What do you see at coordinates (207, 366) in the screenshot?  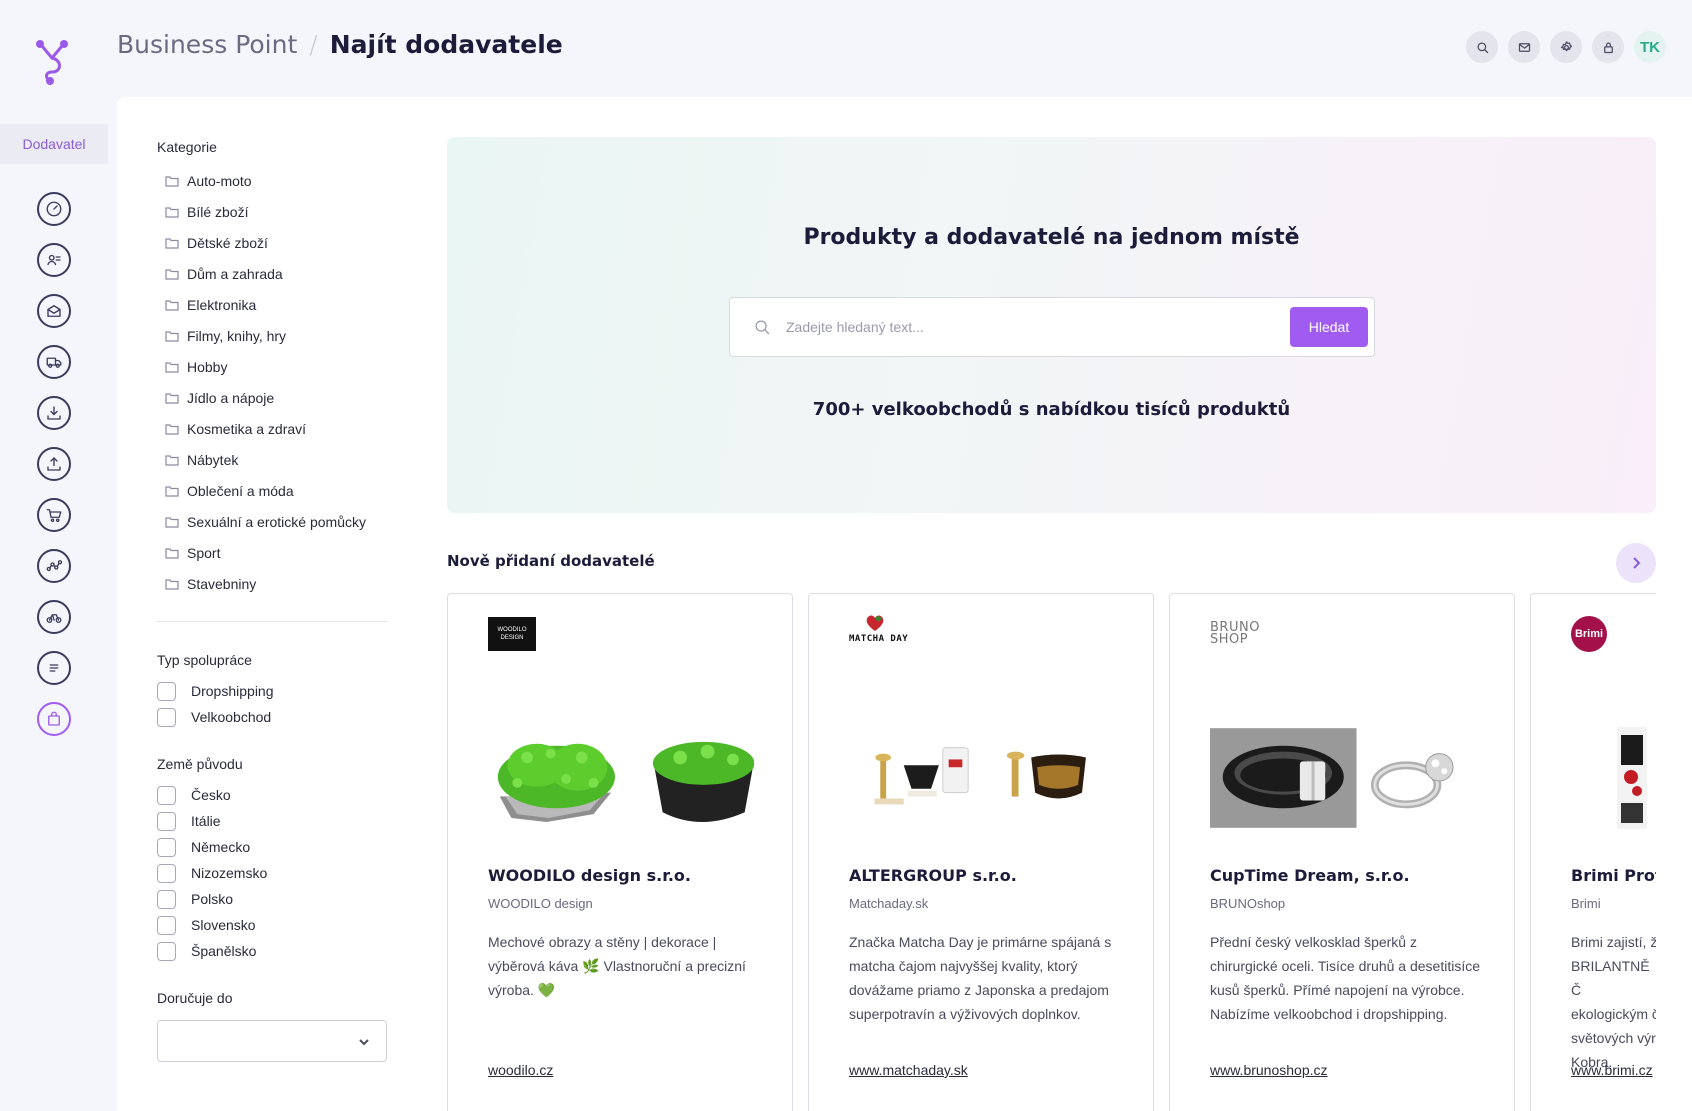 I see `category-label: Hobby` at bounding box center [207, 366].